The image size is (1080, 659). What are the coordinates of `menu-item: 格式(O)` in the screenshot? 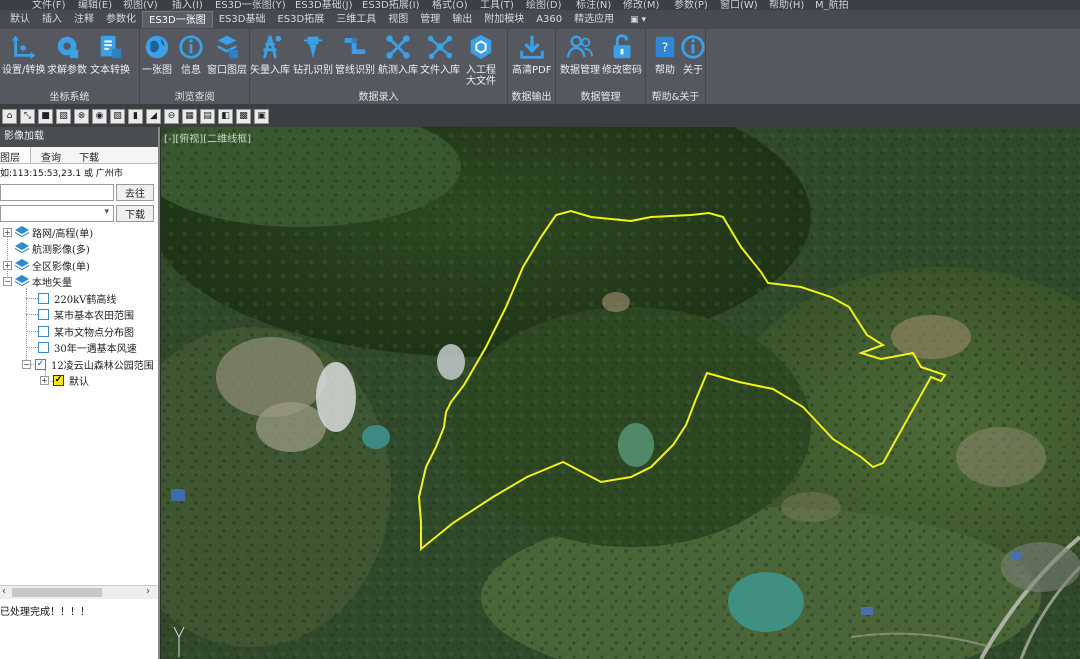 It's located at (450, 5).